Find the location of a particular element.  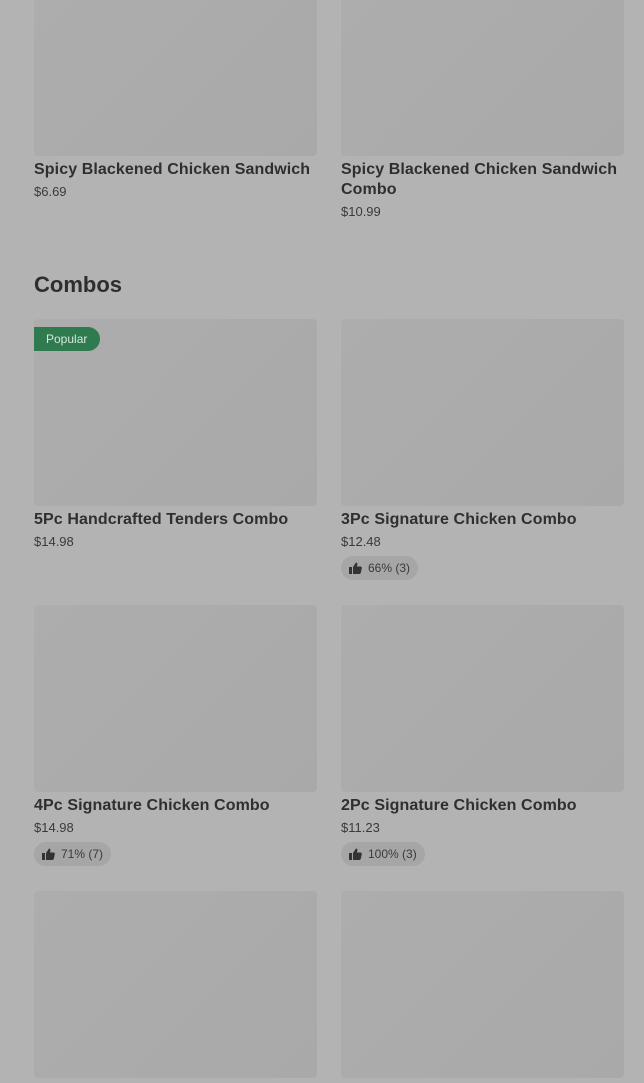

rating-text: 66% (3) is located at coordinates (389, 568).